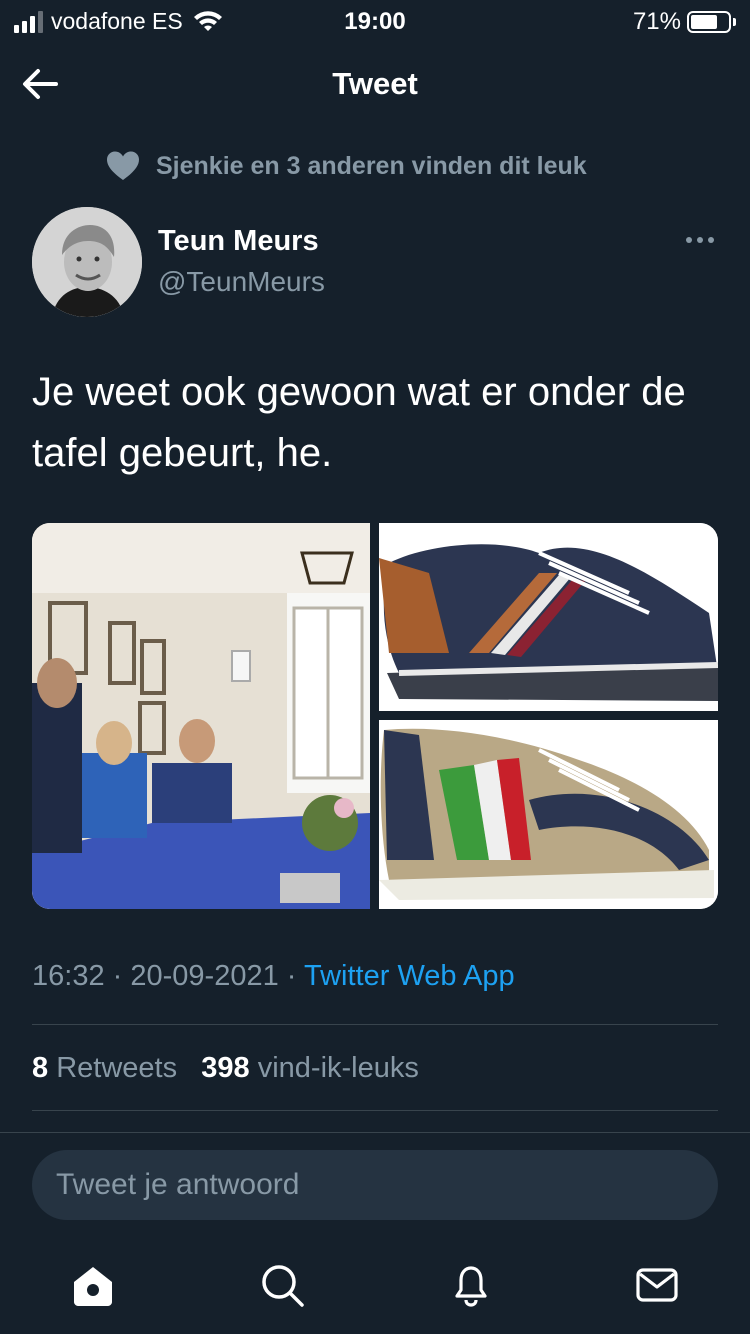 The height and width of the screenshot is (1334, 750). I want to click on notifications-icon, so click(471, 1285).